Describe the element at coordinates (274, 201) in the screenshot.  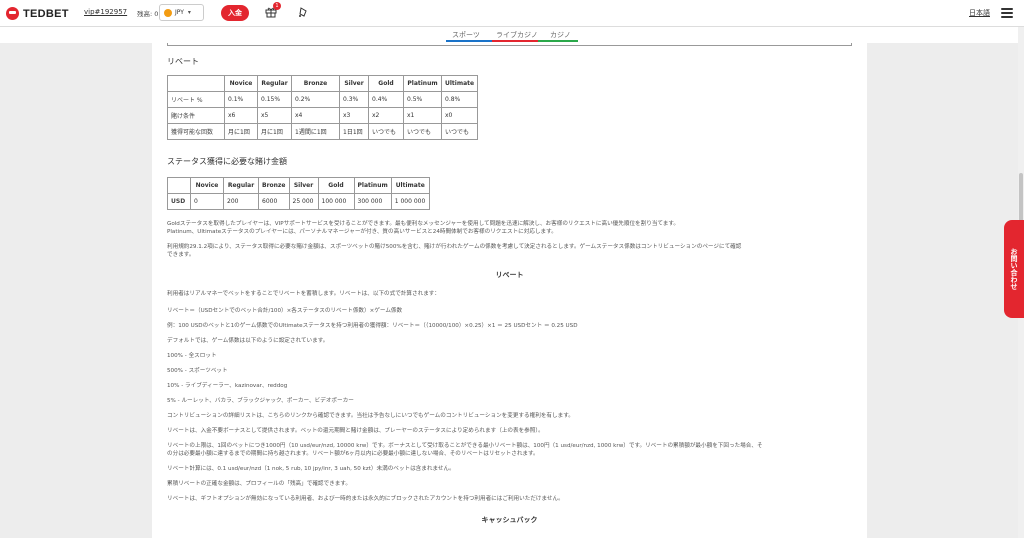
I see `table-cell: 6000` at that location.